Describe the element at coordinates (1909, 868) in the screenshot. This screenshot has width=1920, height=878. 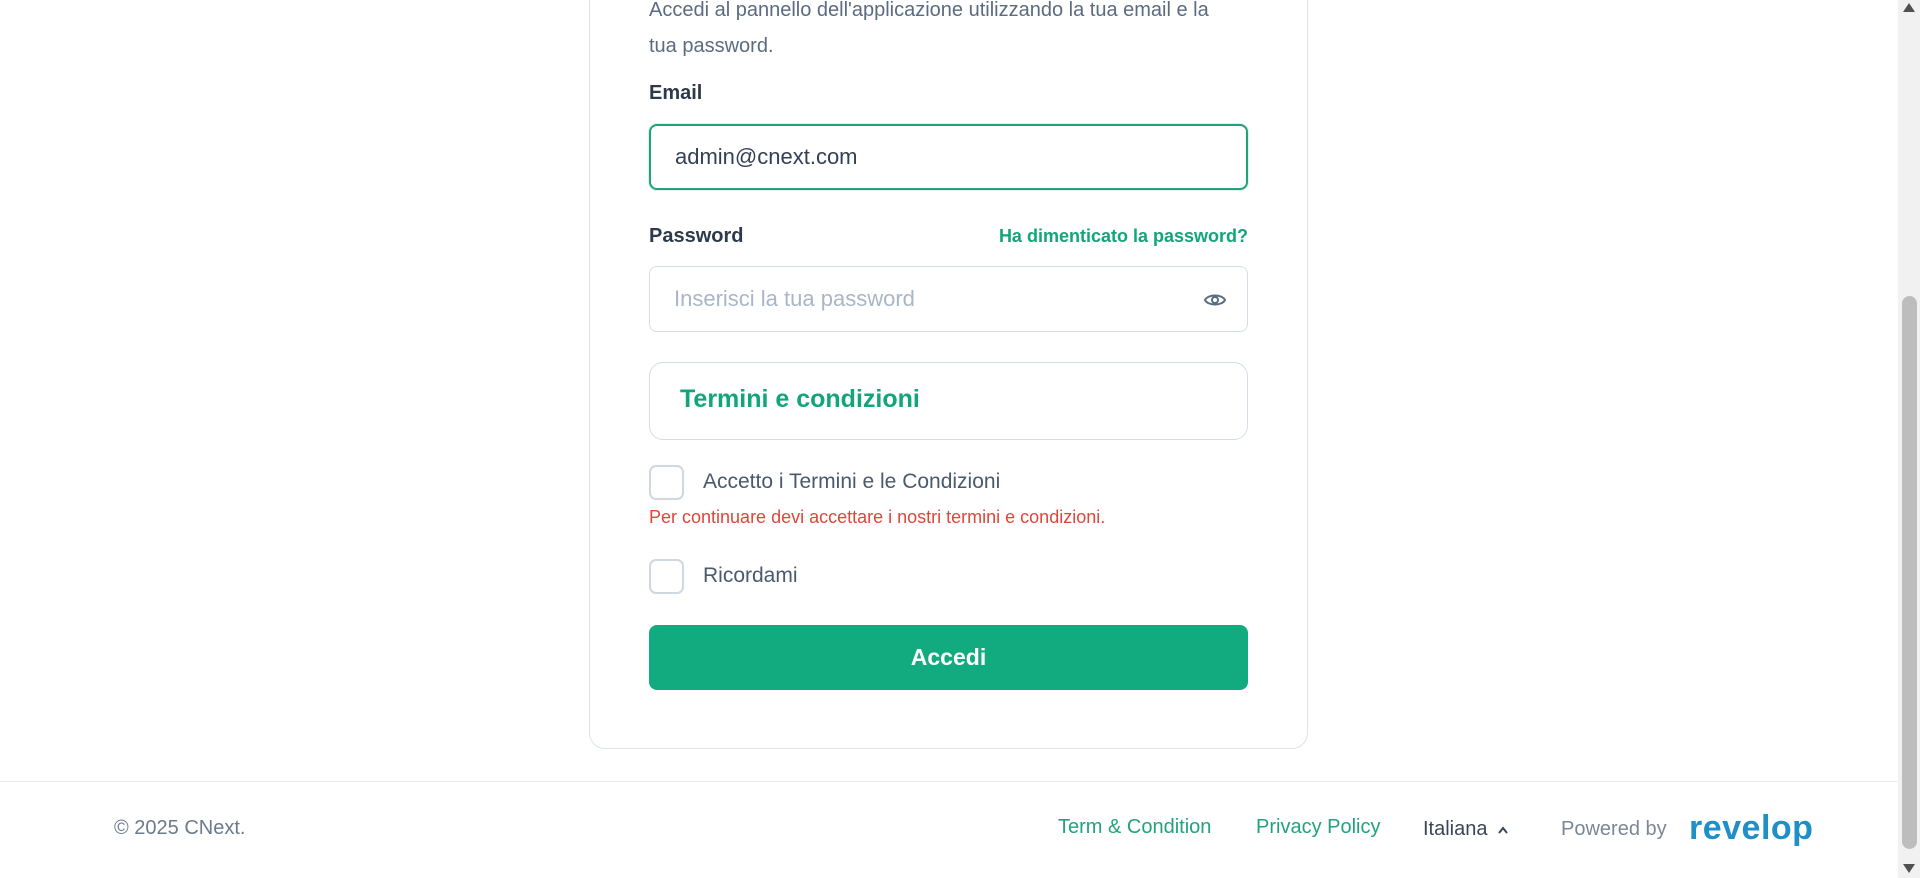
I see `scroll-down-arrow-icon` at that location.